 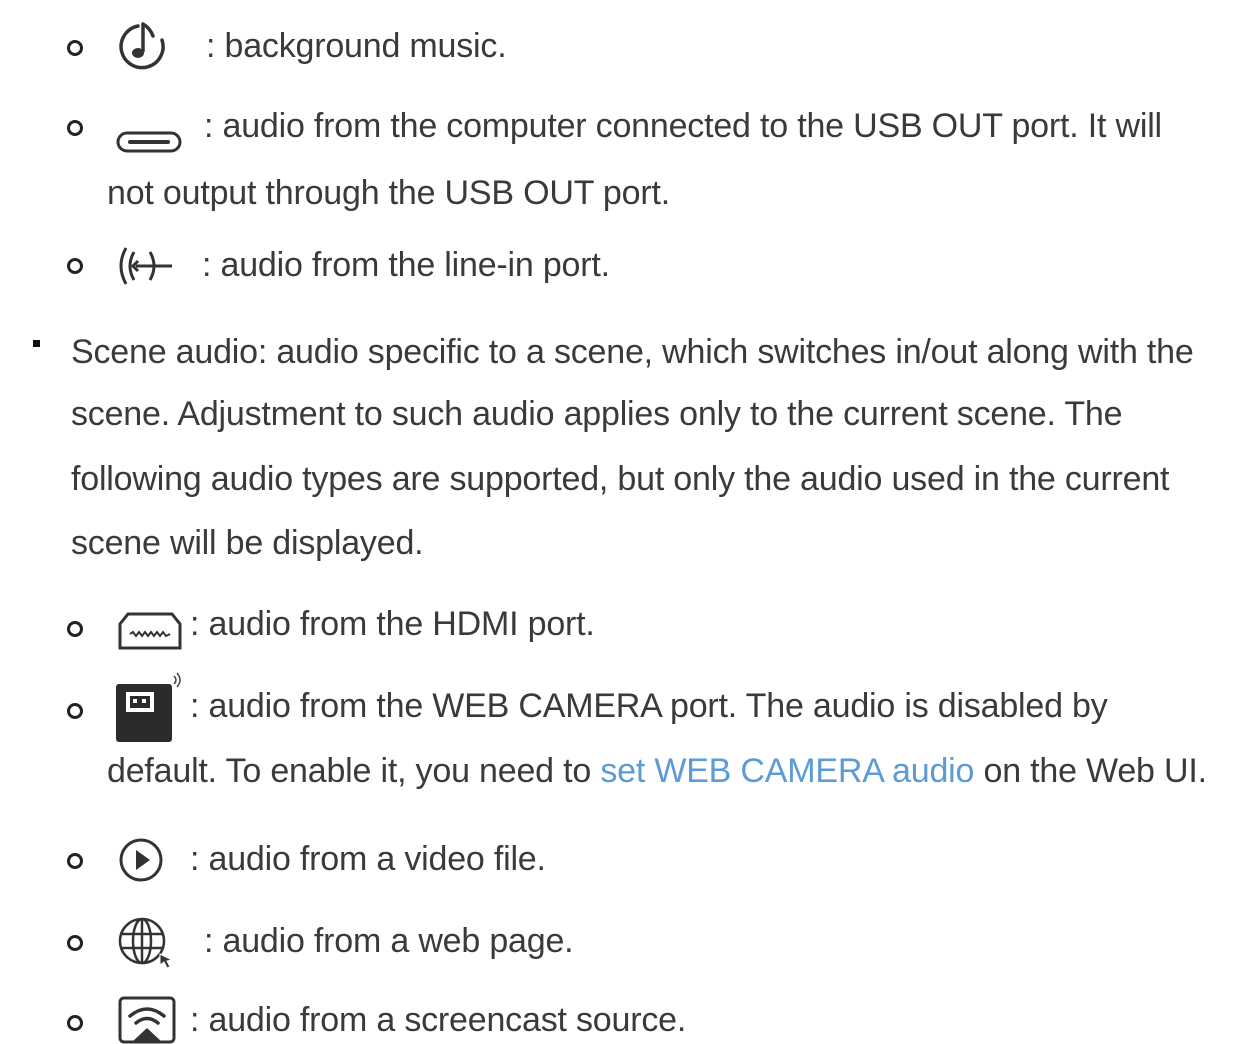 I want to click on web-camera-text-after-link: on the Web UI., so click(x=1090, y=771).